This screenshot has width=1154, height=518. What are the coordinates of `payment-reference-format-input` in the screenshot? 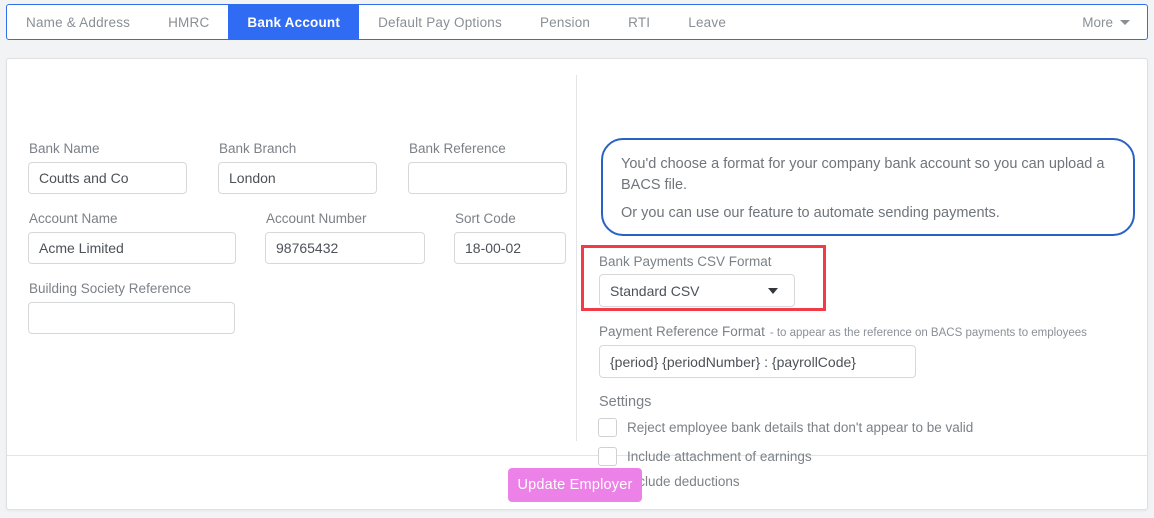 It's located at (757, 361).